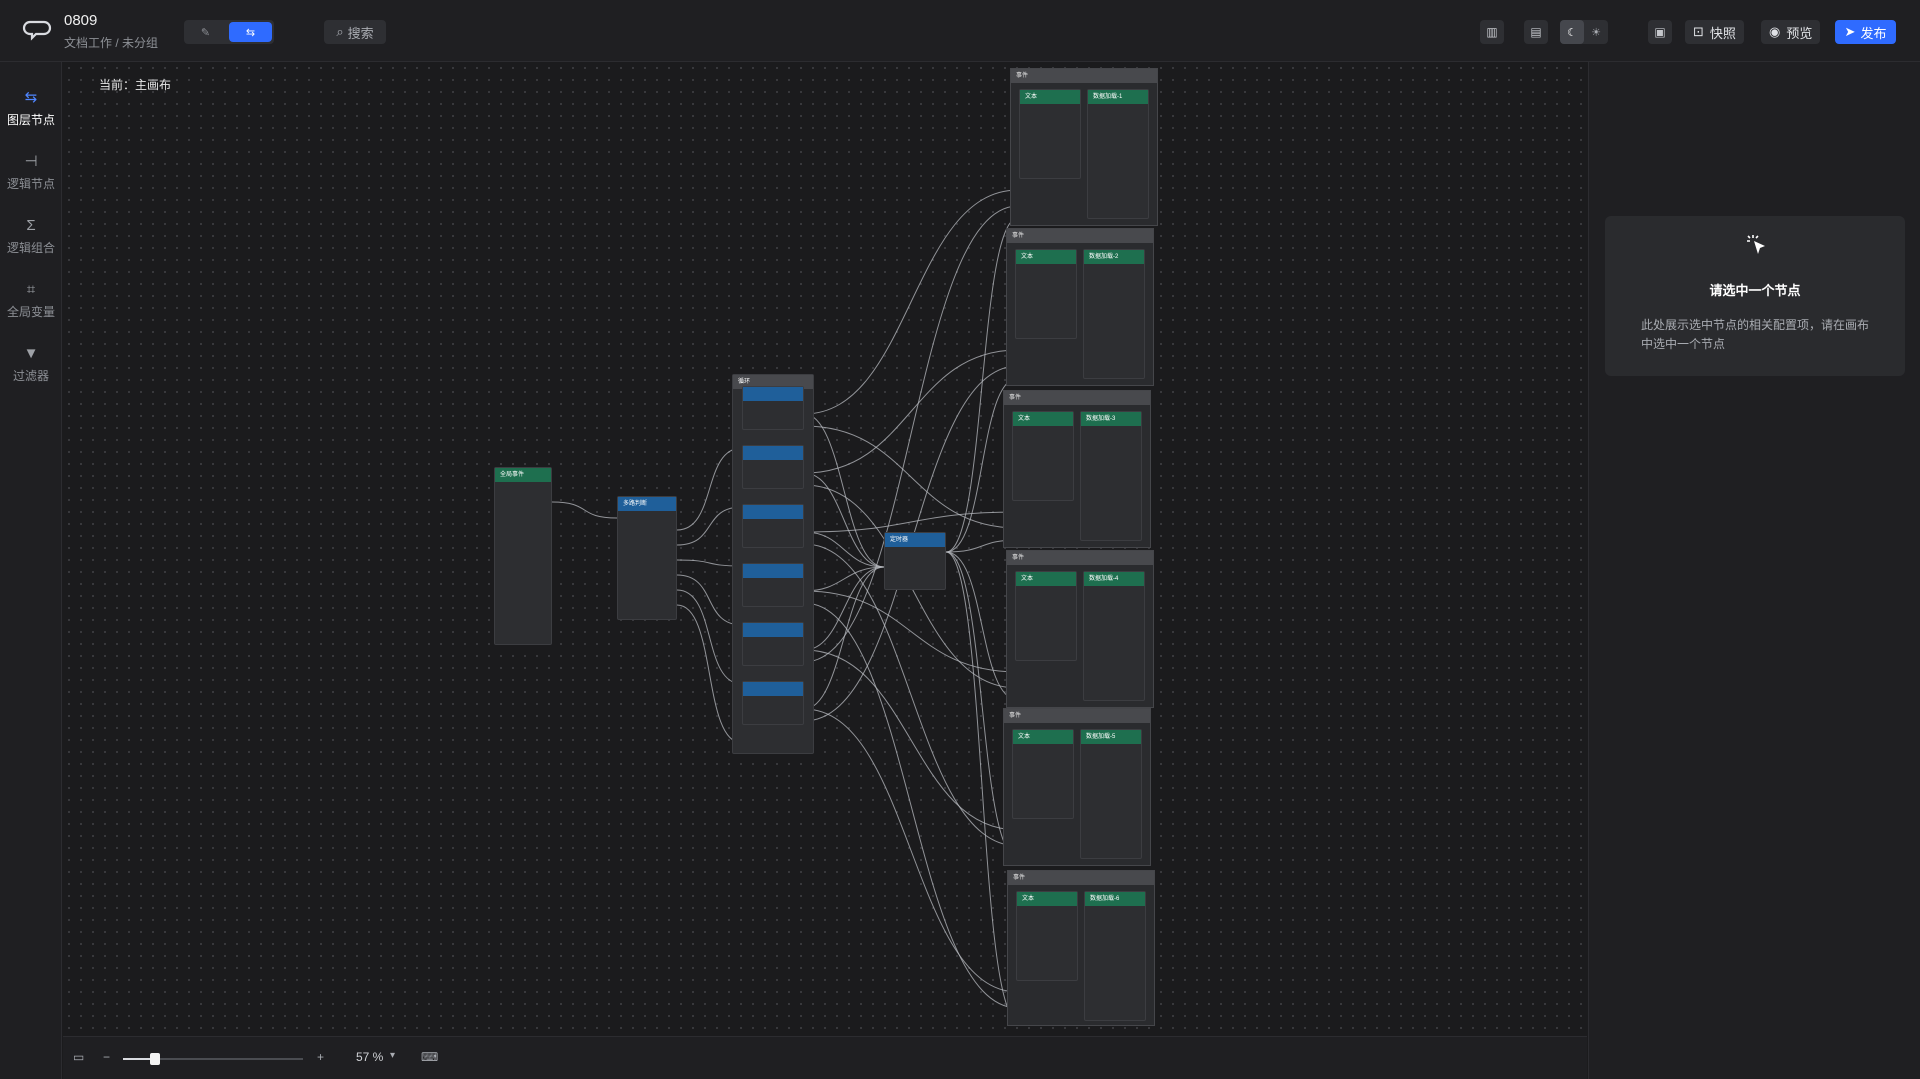  I want to click on node-title: 定时器, so click(915, 540).